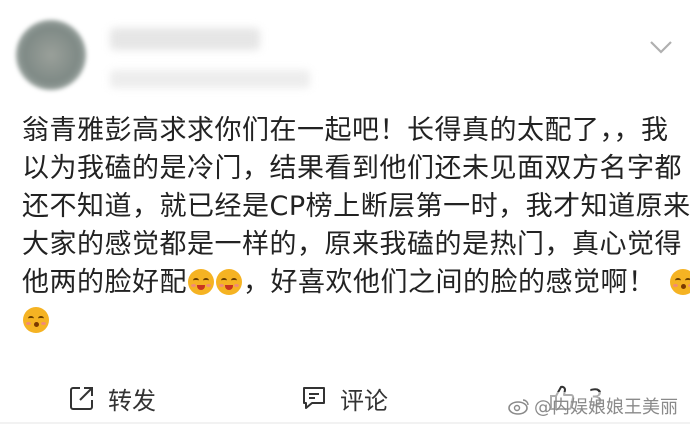  I want to click on repost-button: 转发, so click(112, 398).